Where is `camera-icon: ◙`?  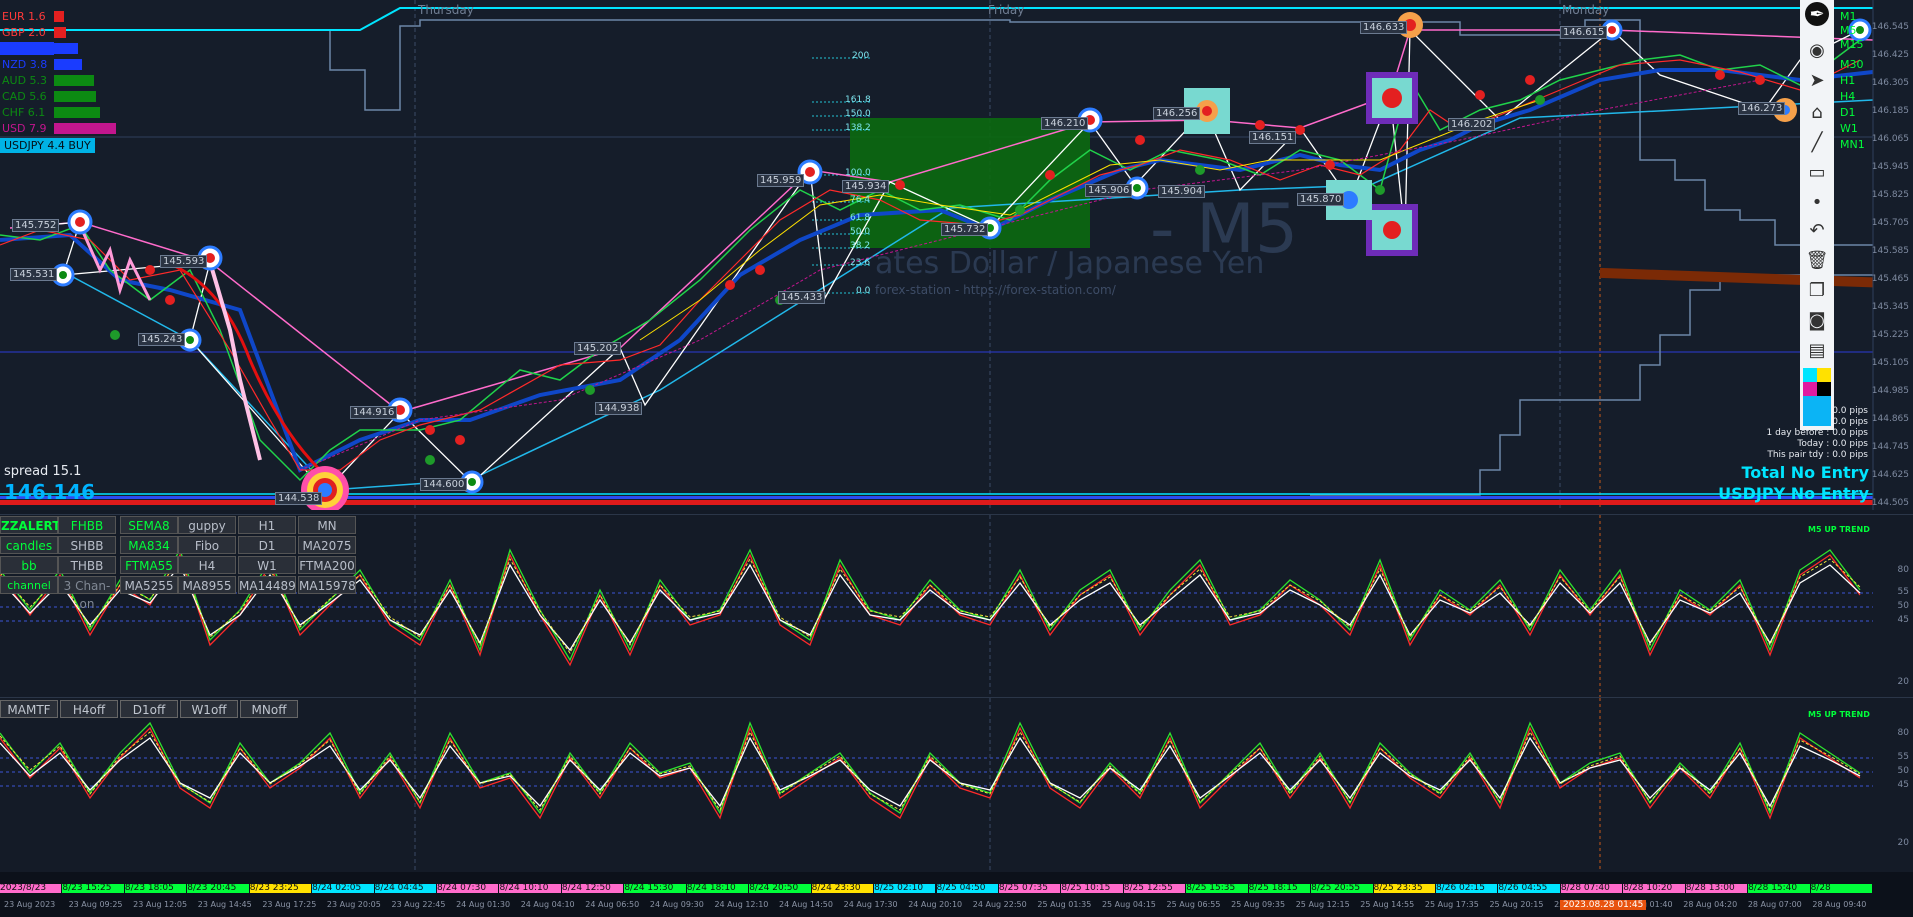
camera-icon: ◙ is located at coordinates (1817, 320).